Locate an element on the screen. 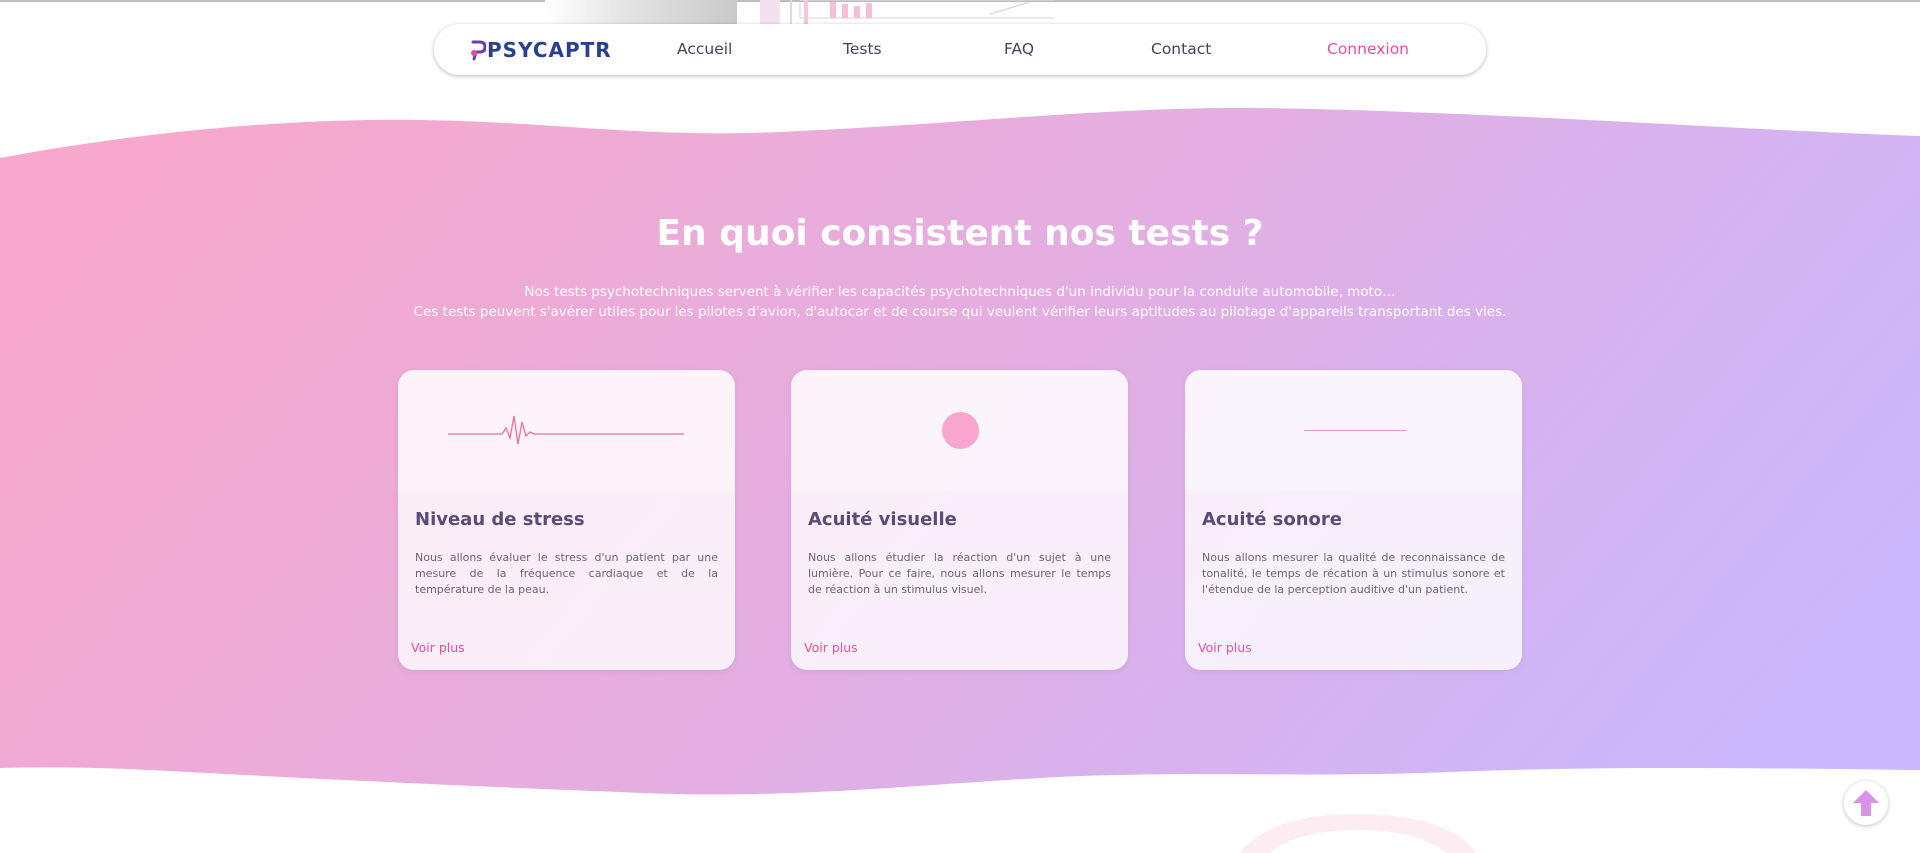 Image resolution: width=1920 pixels, height=853 pixels. nav-link-accueil: Accueil is located at coordinates (704, 49).